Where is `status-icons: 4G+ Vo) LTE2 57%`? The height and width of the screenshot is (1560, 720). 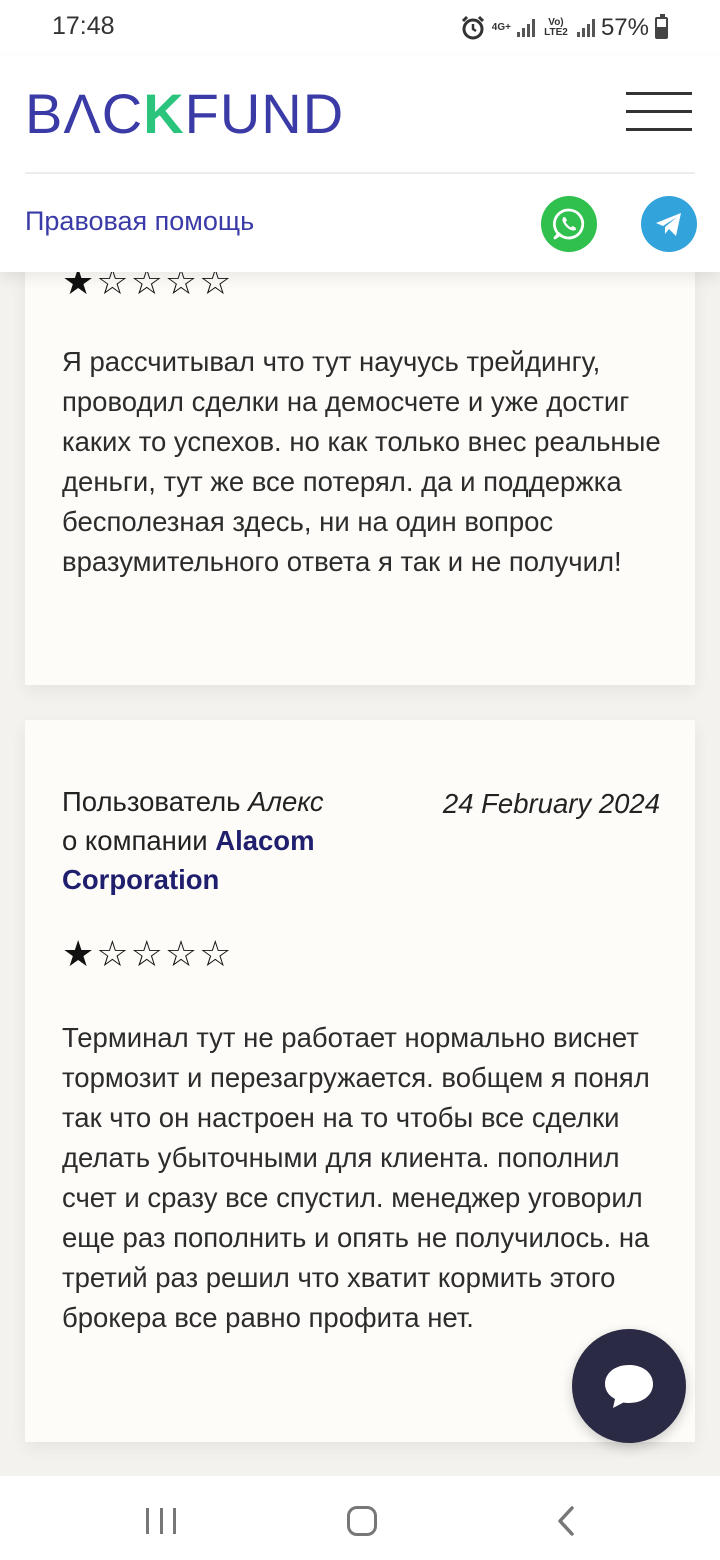
status-icons: 4G+ Vo) LTE2 57% is located at coordinates (564, 28).